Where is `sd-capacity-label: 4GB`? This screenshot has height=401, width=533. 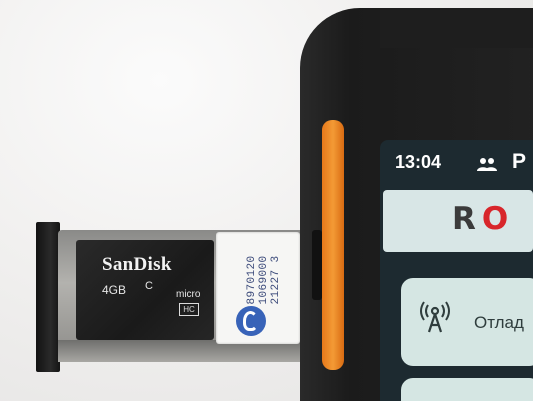
sd-capacity-label: 4GB is located at coordinates (114, 290).